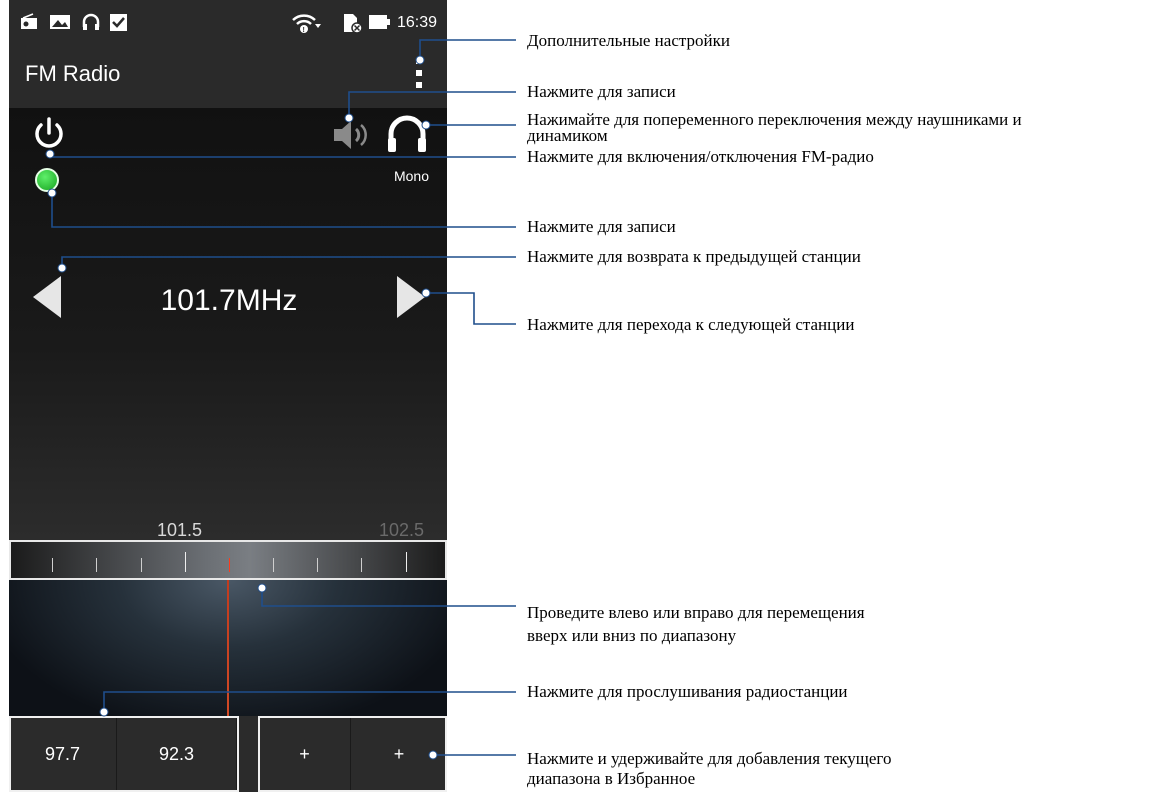 This screenshot has width=1153, height=792. I want to click on callout-add-fav-2: диапазона в Избранное, so click(611, 778).